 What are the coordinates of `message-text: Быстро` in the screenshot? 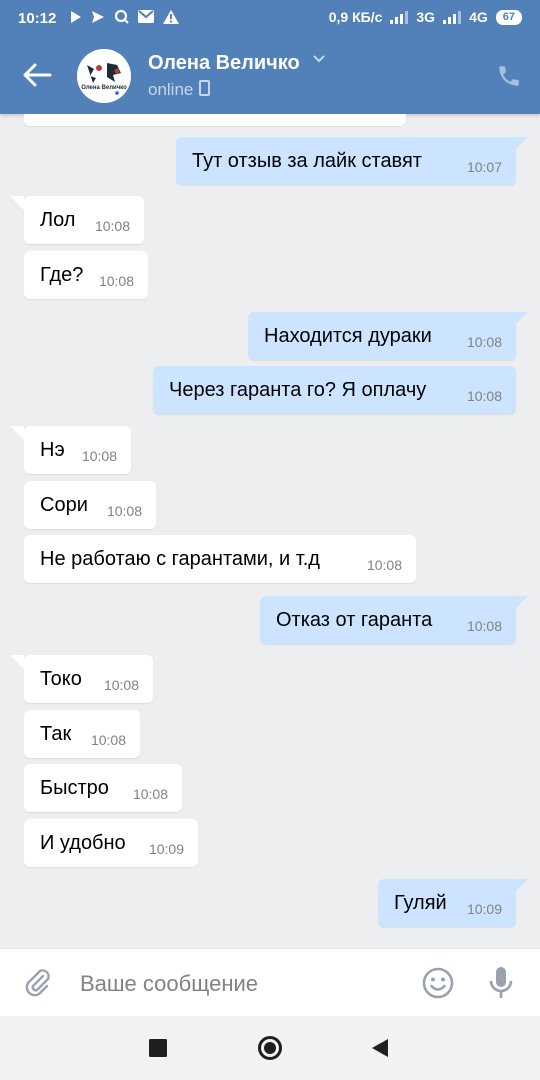 It's located at (74, 788).